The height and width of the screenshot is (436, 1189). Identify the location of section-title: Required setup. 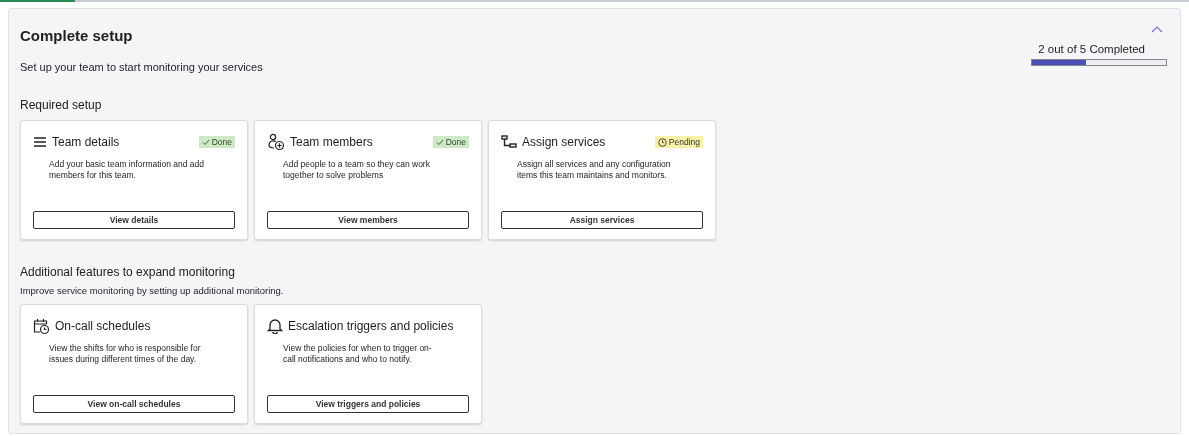
(61, 105).